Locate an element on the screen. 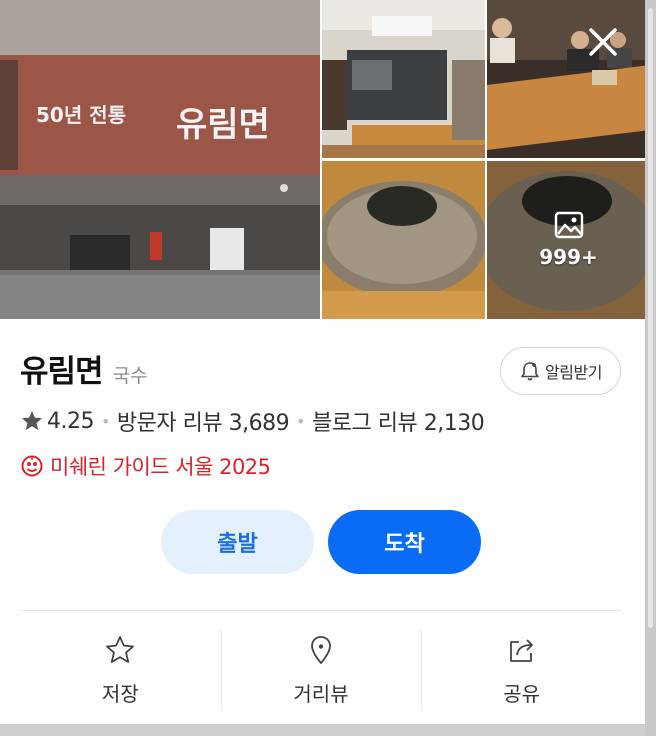 The image size is (656, 736). bottom-edge is located at coordinates (322, 730).